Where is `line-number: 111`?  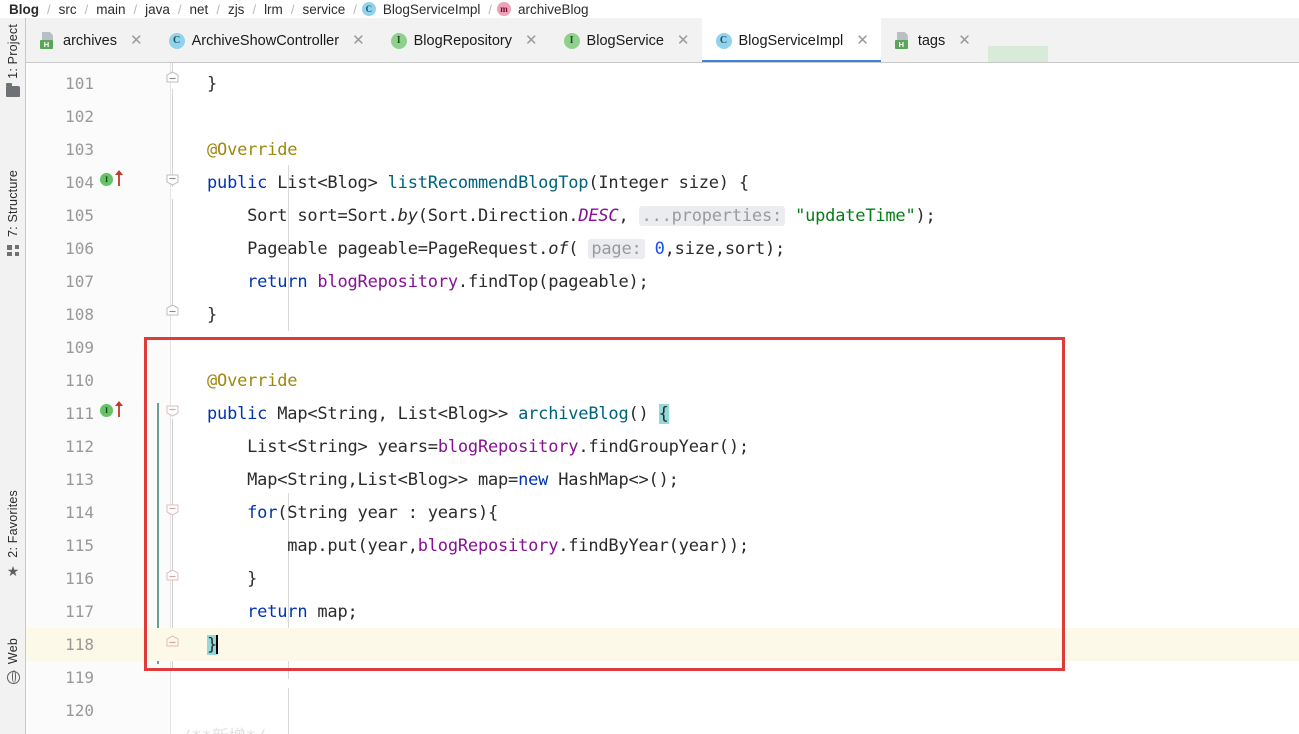 line-number: 111 is located at coordinates (79, 413).